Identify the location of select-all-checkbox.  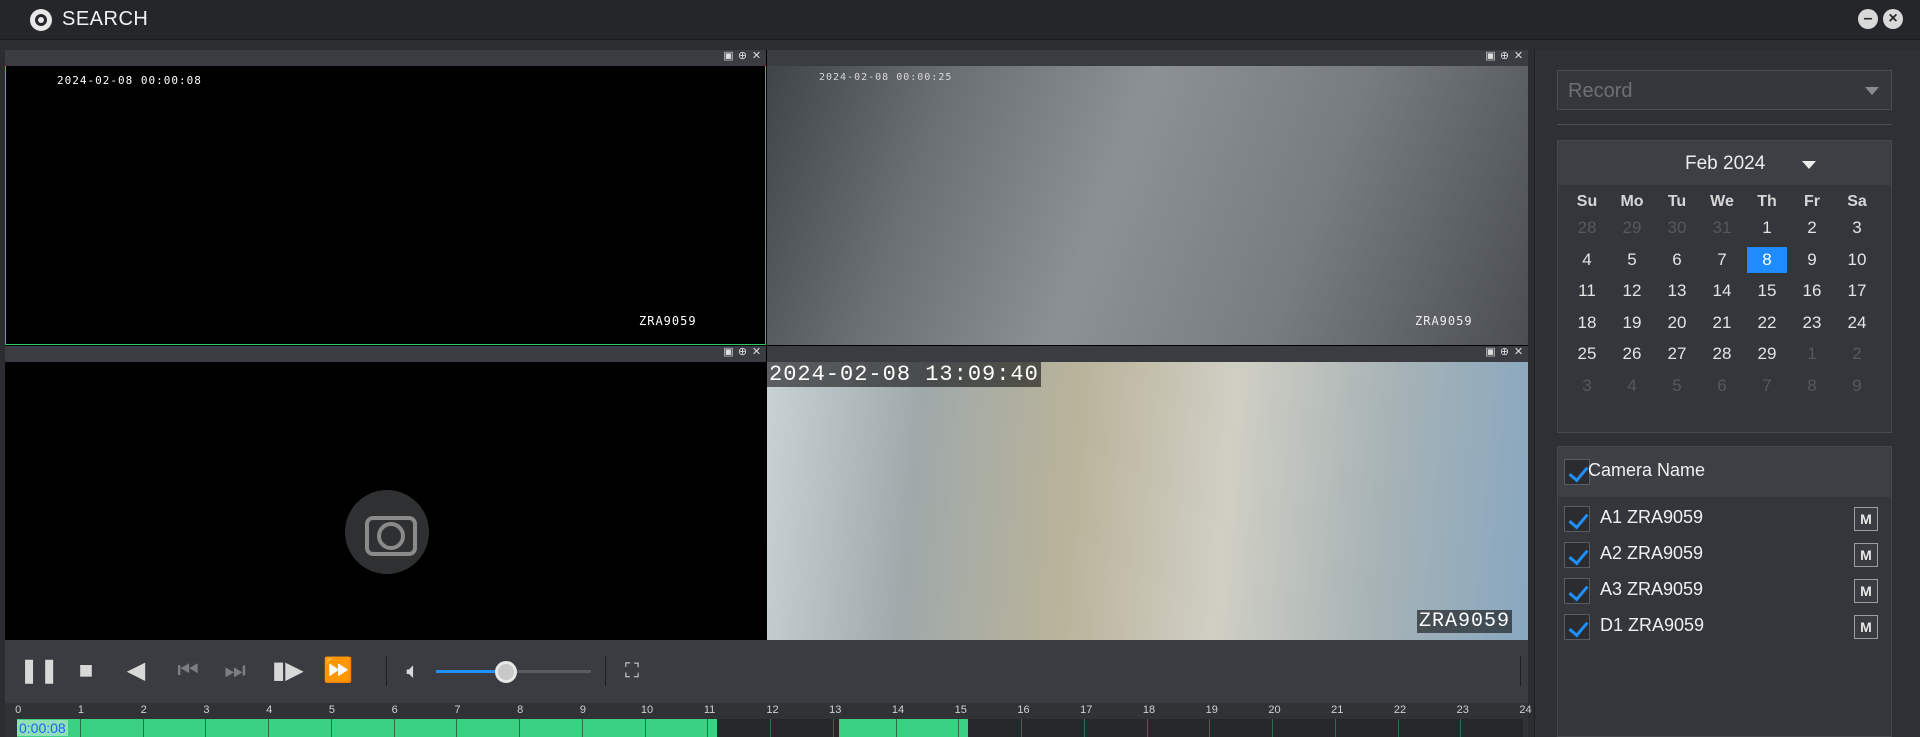
(1577, 472).